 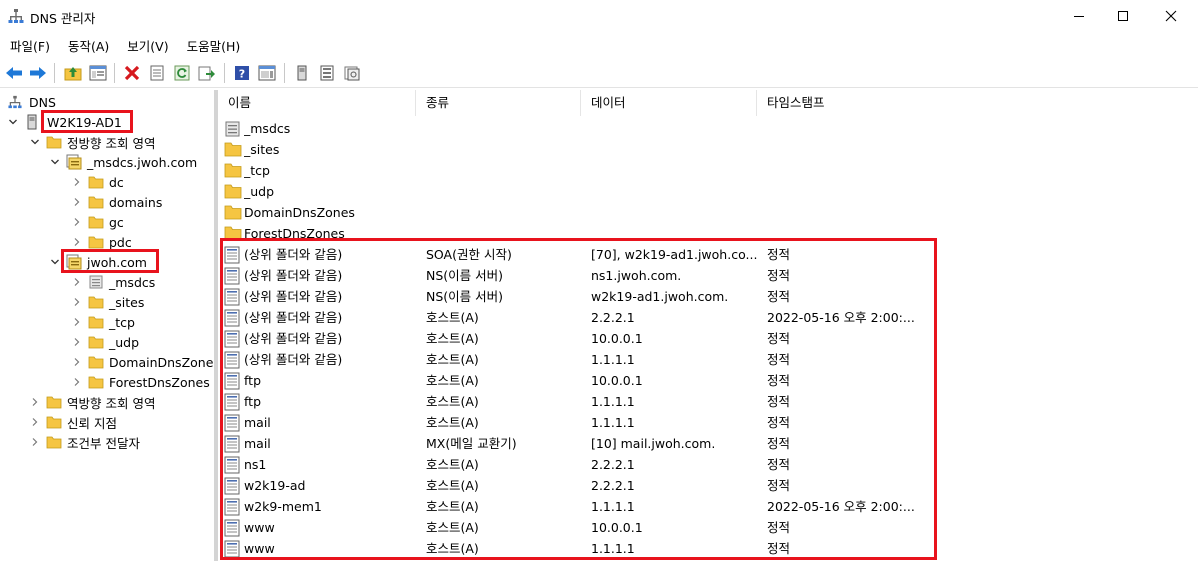 I want to click on folder-row: _udp, so click(x=708, y=191).